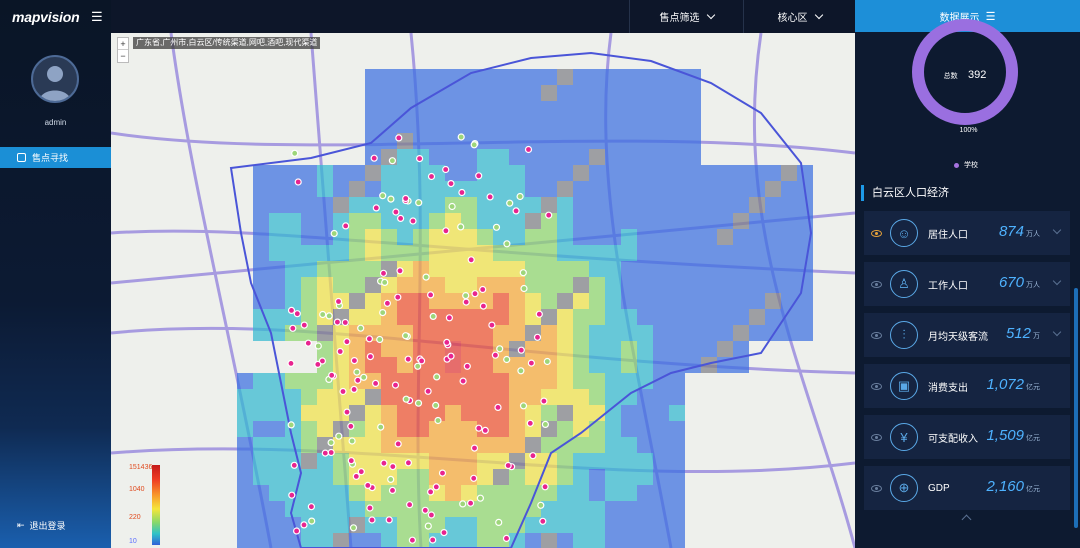 This screenshot has width=1080, height=548. What do you see at coordinates (123, 44) in the screenshot?
I see `zoom-in-button: +` at bounding box center [123, 44].